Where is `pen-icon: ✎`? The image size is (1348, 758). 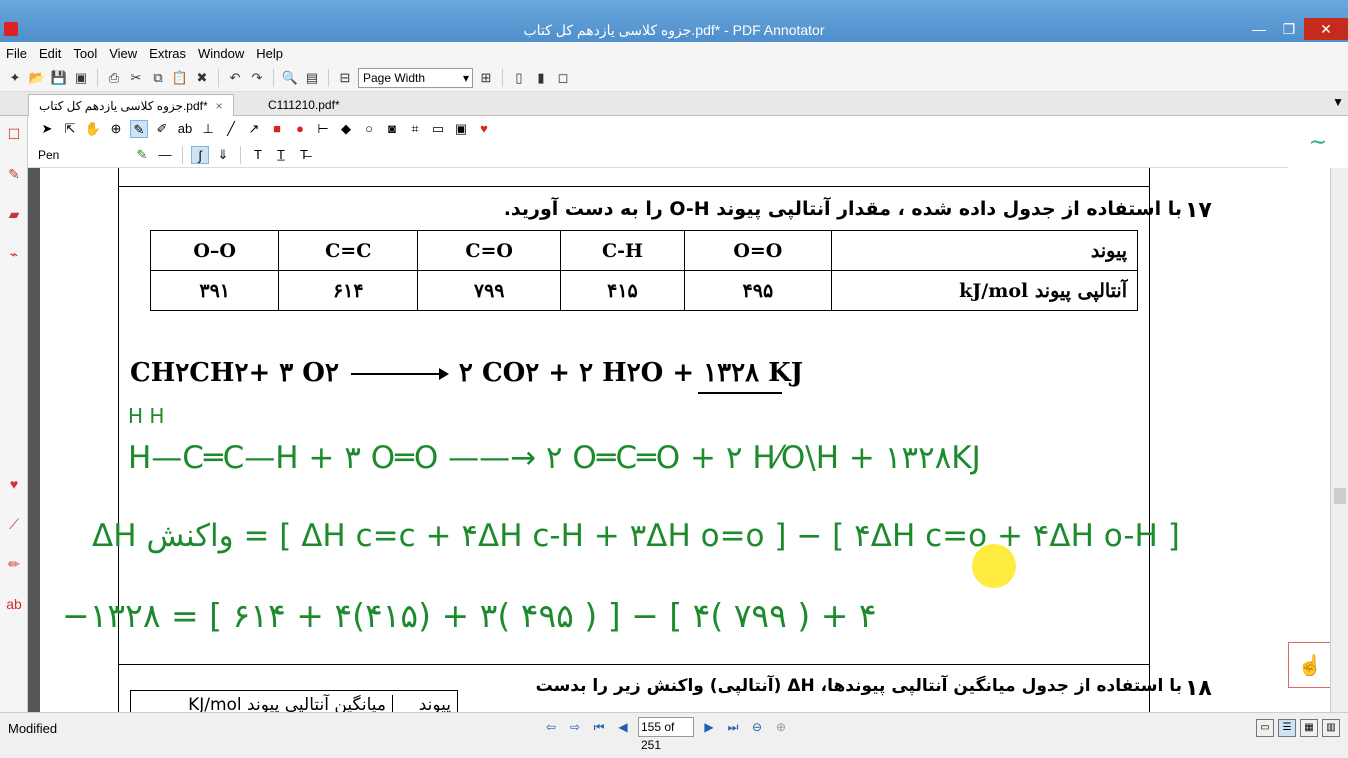 pen-icon: ✎ is located at coordinates (139, 129).